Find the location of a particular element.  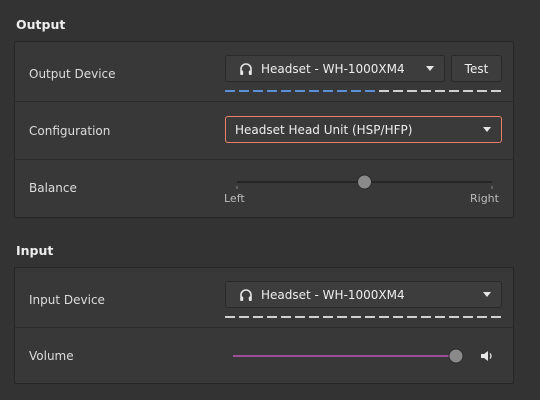

volume-label: Volume is located at coordinates (51, 356).